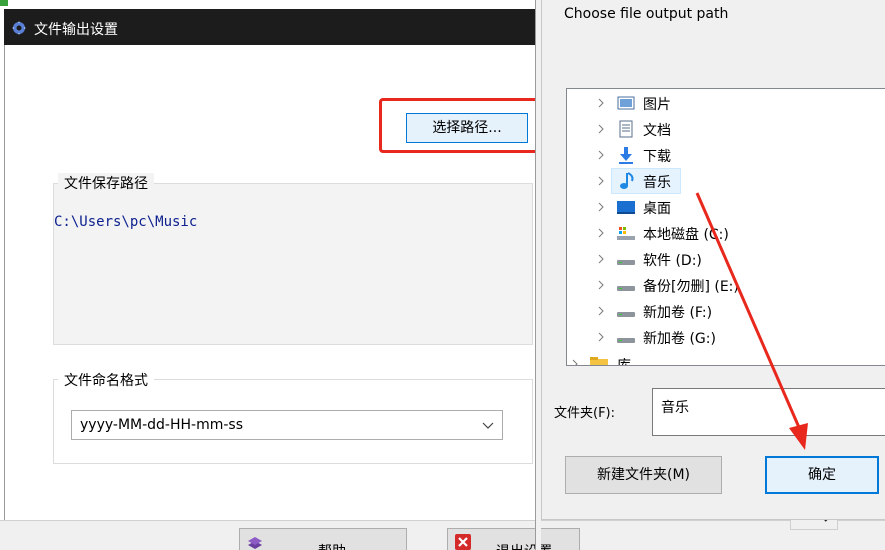  What do you see at coordinates (488, 425) in the screenshot?
I see `chevron-down-icon` at bounding box center [488, 425].